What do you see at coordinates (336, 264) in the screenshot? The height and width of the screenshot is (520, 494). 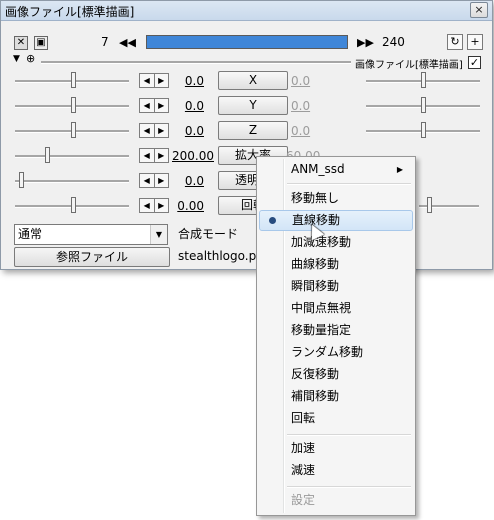 I see `menu-item-curve-move: 曲線移動` at bounding box center [336, 264].